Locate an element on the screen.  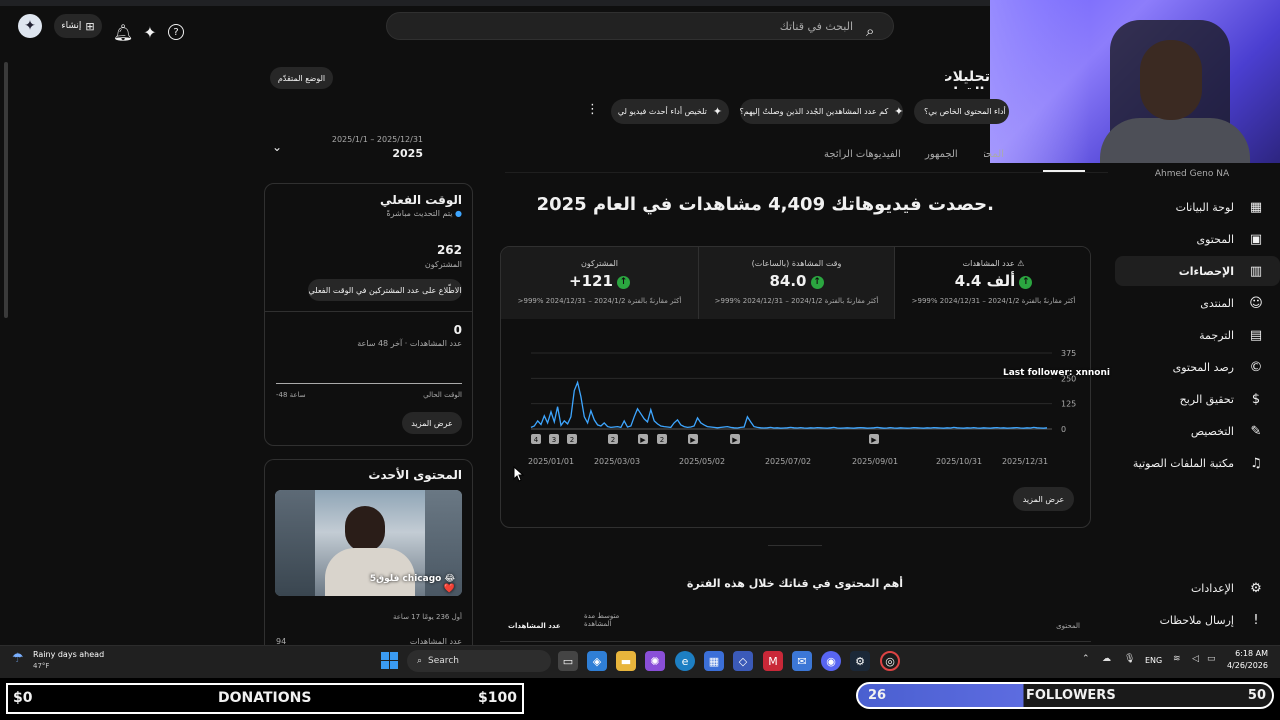
bell-icon: 🔔︎ is located at coordinates (123, 32).